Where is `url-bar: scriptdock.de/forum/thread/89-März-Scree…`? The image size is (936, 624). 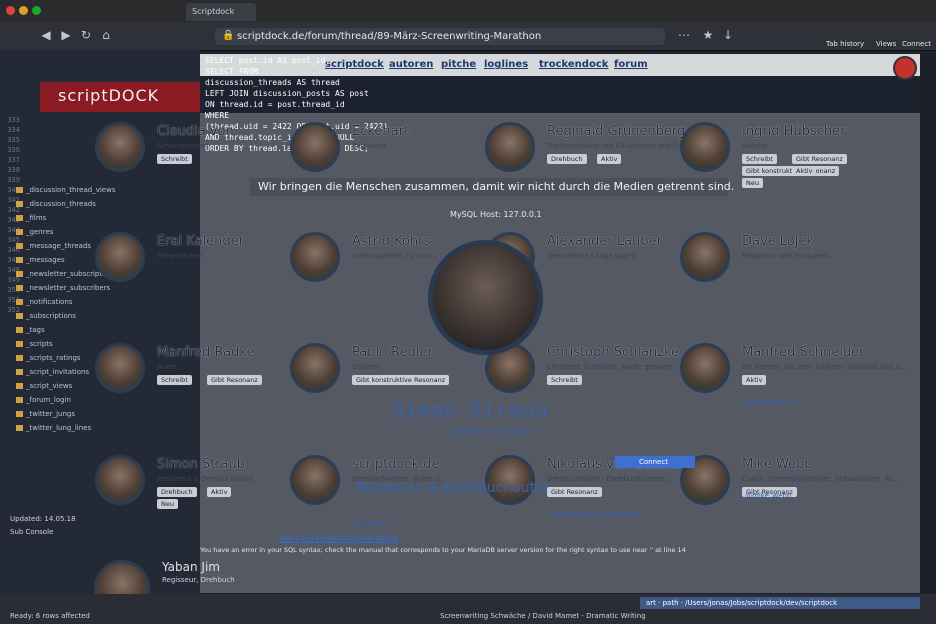 url-bar: scriptdock.de/forum/thread/89-März-Scree… is located at coordinates (440, 36).